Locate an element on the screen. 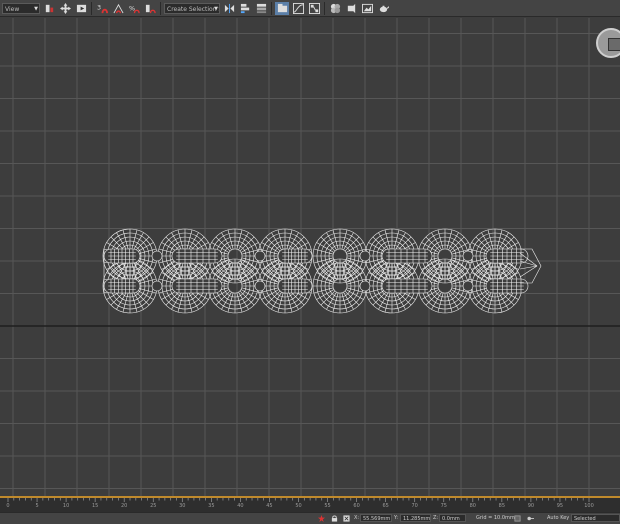  angle-snap-icon is located at coordinates (118, 8).